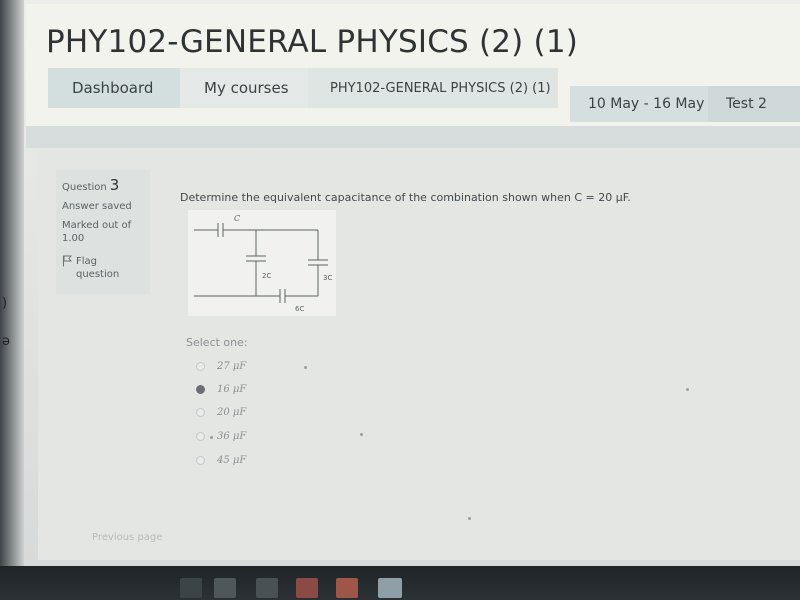  Describe the element at coordinates (5, 303) in the screenshot. I see `edge-glyph: )` at that location.